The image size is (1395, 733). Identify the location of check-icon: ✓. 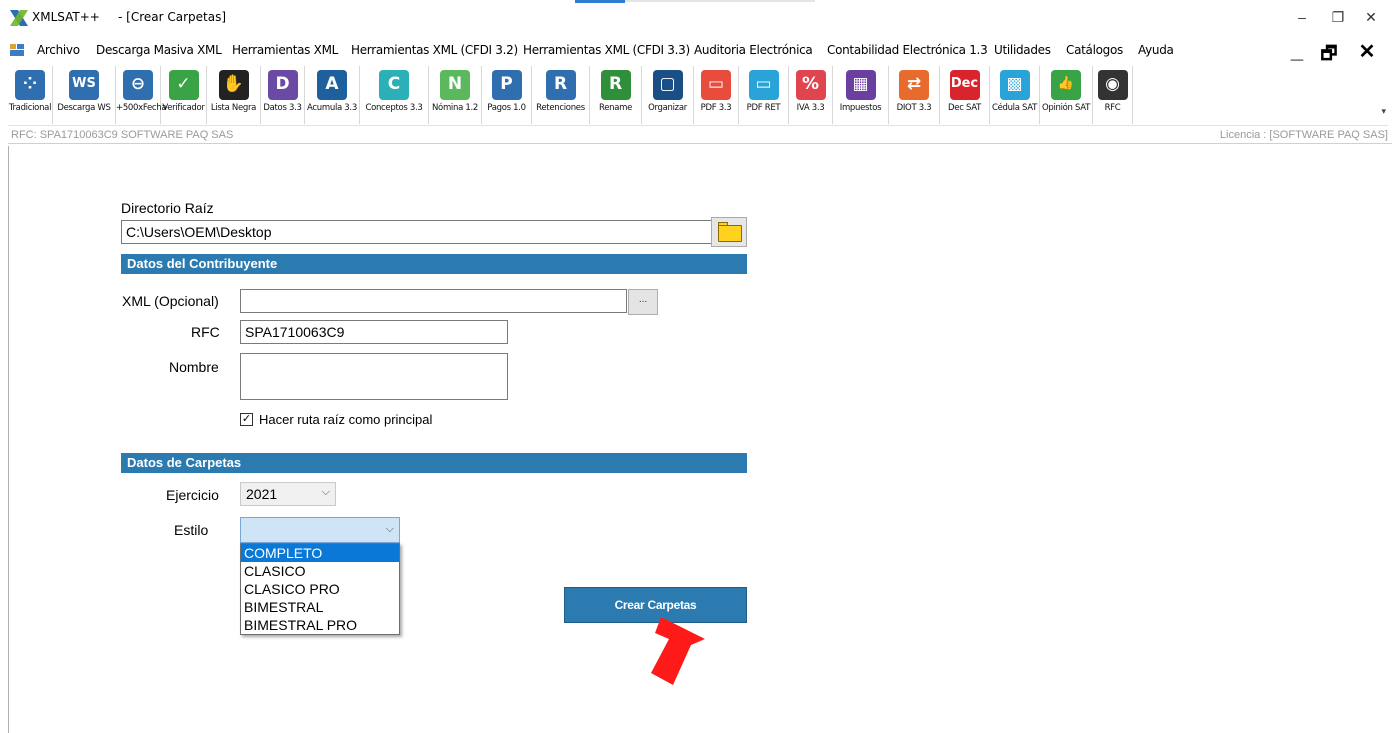
(183, 85).